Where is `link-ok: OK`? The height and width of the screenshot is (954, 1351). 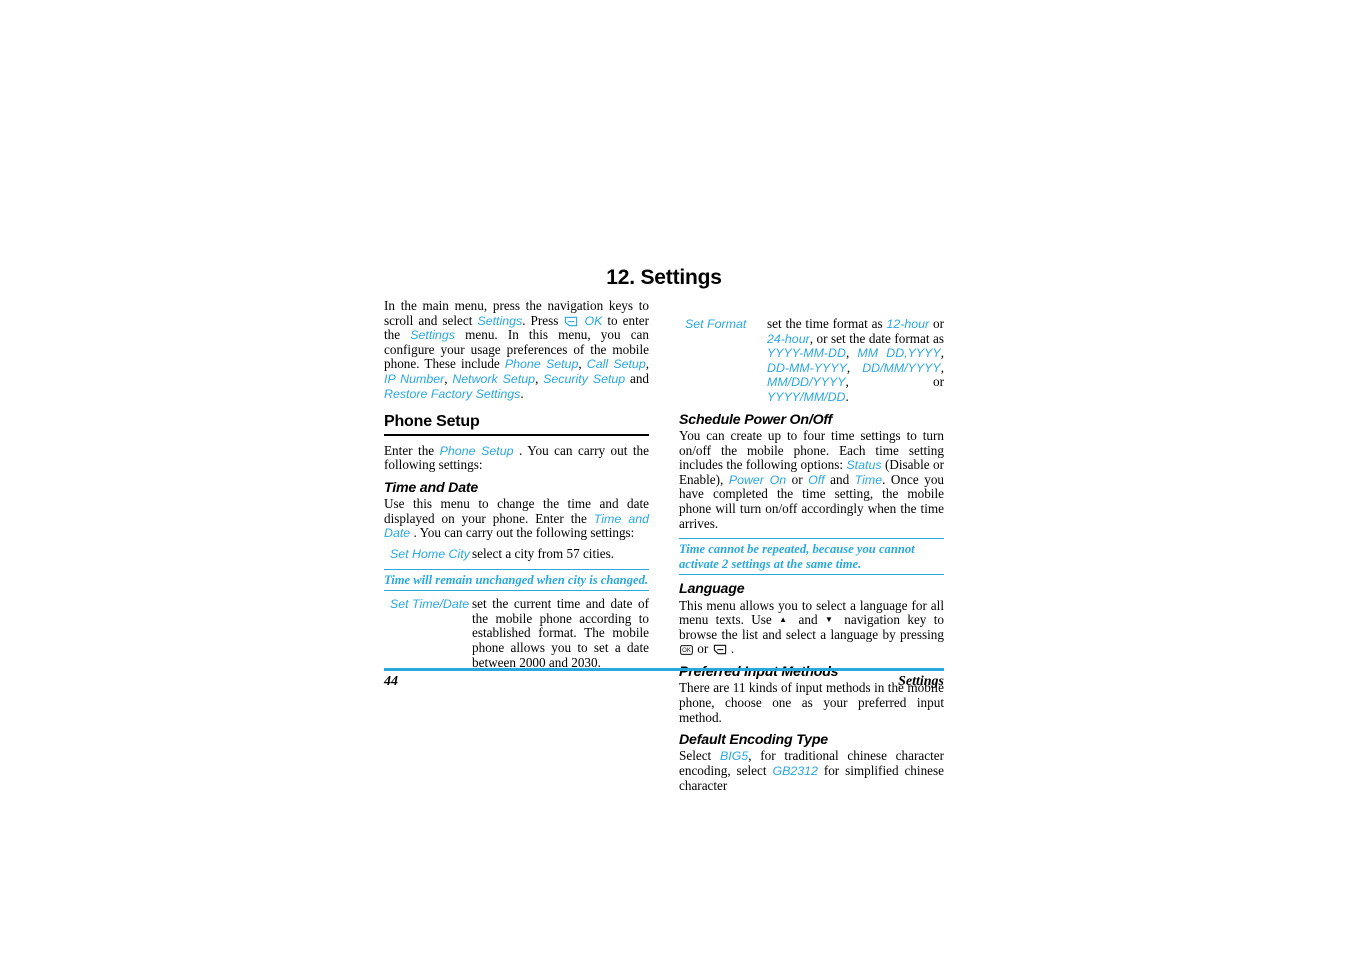
link-ok: OK is located at coordinates (593, 321).